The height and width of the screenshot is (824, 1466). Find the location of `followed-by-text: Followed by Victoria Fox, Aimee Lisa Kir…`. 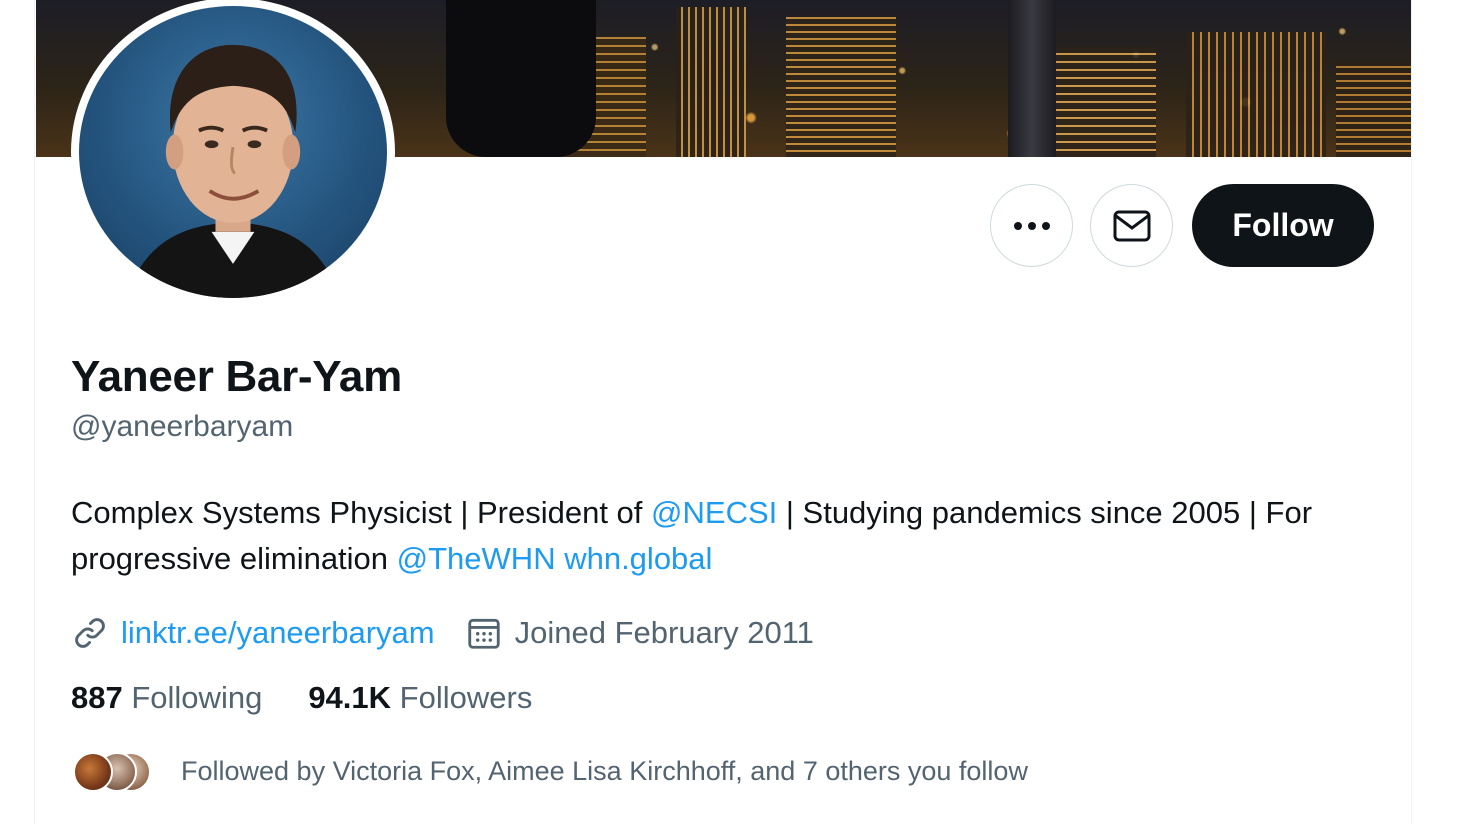

followed-by-text: Followed by Victoria Fox, Aimee Lisa Kir… is located at coordinates (604, 771).